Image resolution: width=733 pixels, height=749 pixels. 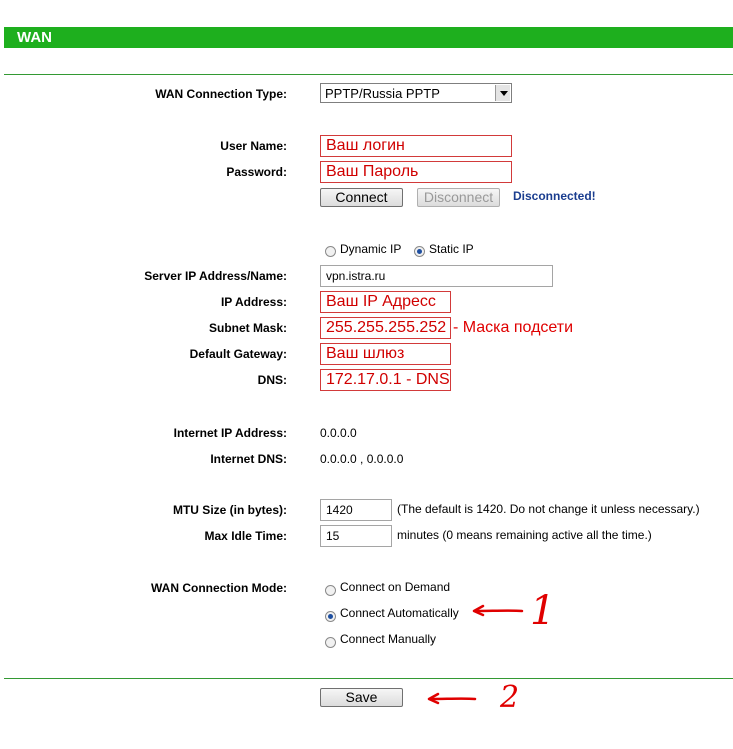 What do you see at coordinates (385, 380) in the screenshot?
I see `dns-field: 172.17.0.1 - DNS` at bounding box center [385, 380].